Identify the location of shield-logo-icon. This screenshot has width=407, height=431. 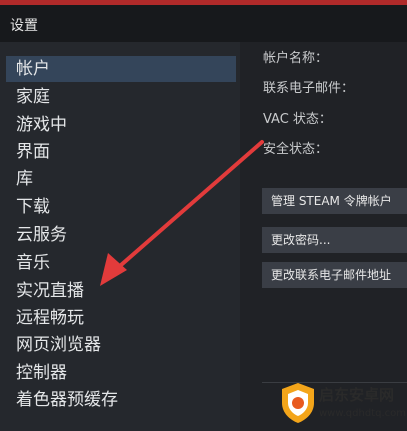
(298, 403).